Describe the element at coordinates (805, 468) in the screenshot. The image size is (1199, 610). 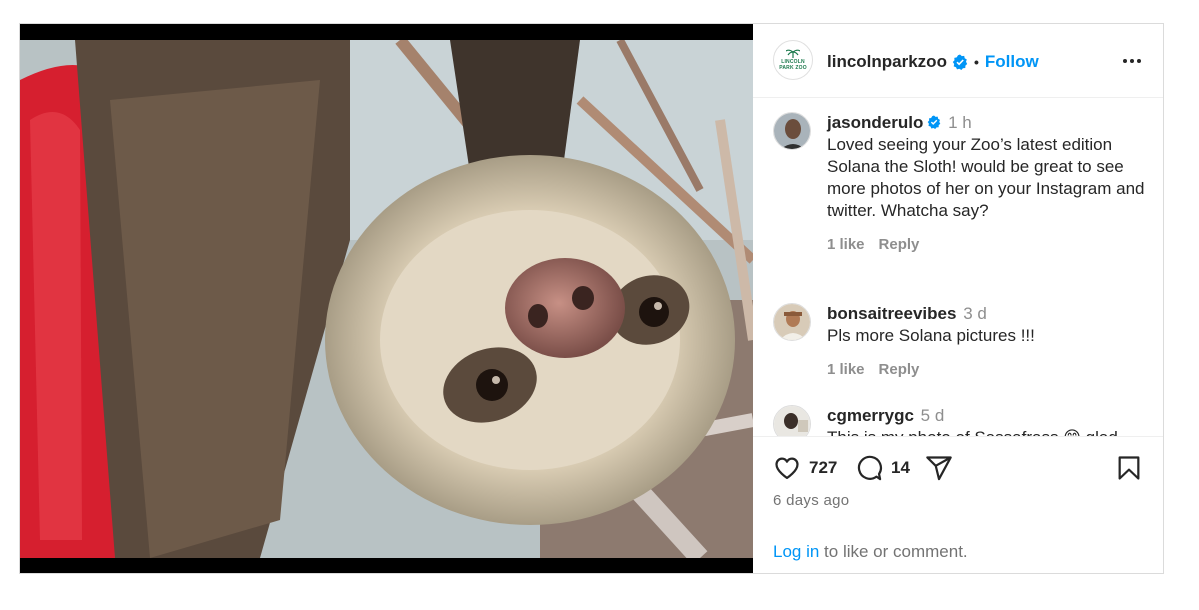
I see `like-action: 727` at that location.